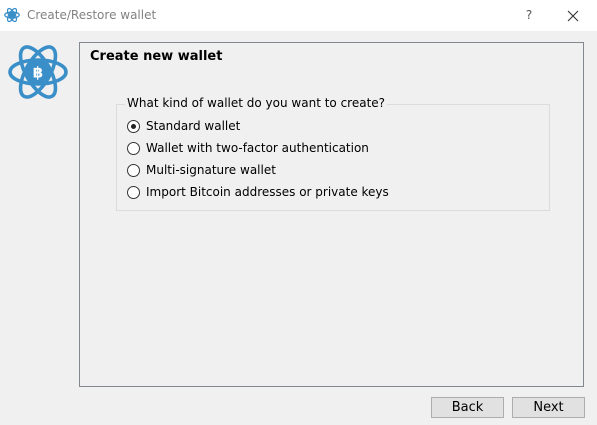 The width and height of the screenshot is (597, 425). What do you see at coordinates (193, 126) in the screenshot?
I see `option-label: Standard wallet` at bounding box center [193, 126].